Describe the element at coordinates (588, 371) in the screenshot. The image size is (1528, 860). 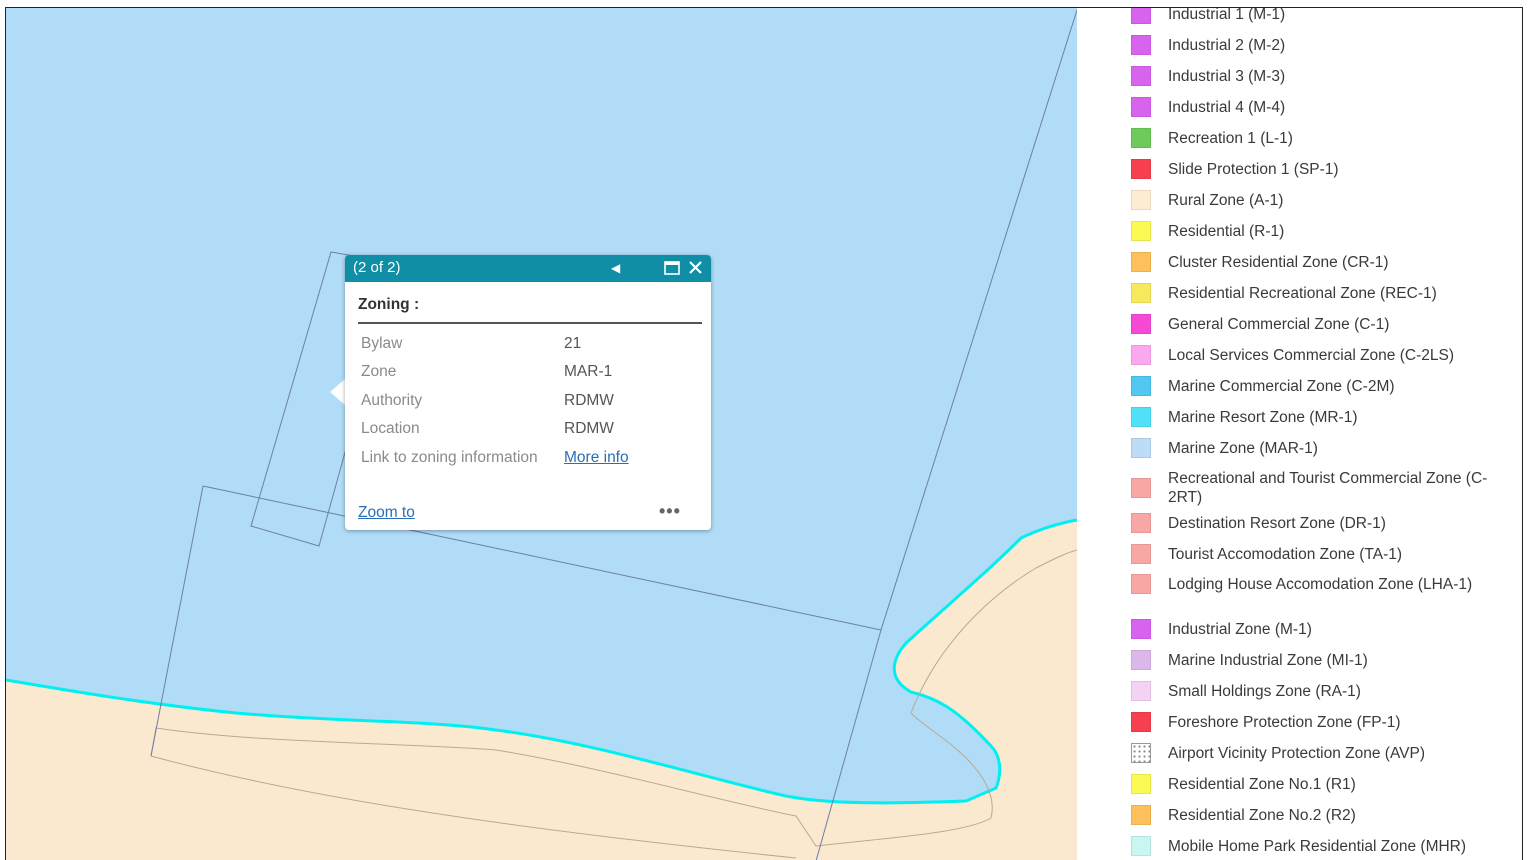
I see `attribute-value: MAR-1` at that location.